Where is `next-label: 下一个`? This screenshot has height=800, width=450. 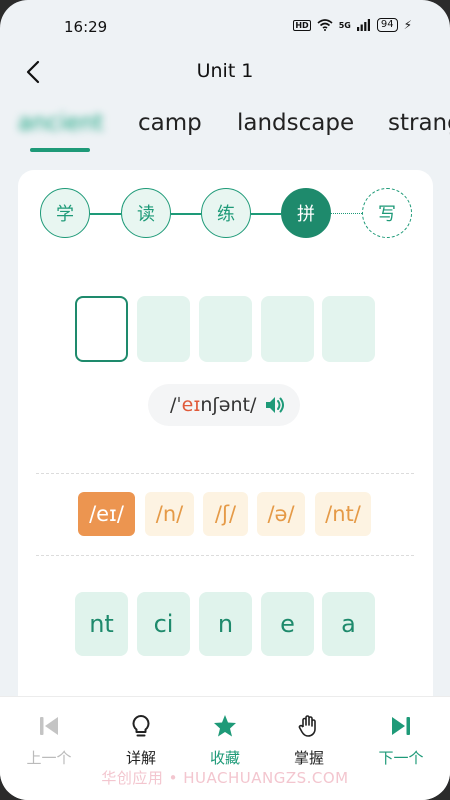
next-label: 下一个 is located at coordinates (401, 758).